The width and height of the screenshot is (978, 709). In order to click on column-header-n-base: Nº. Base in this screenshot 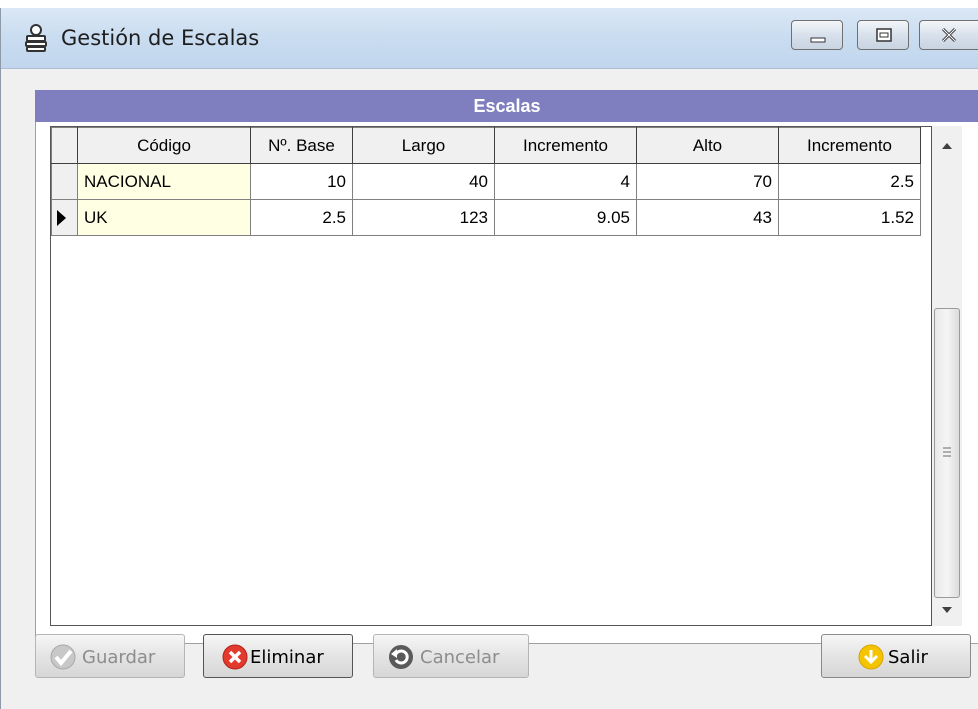, I will do `click(301, 145)`.